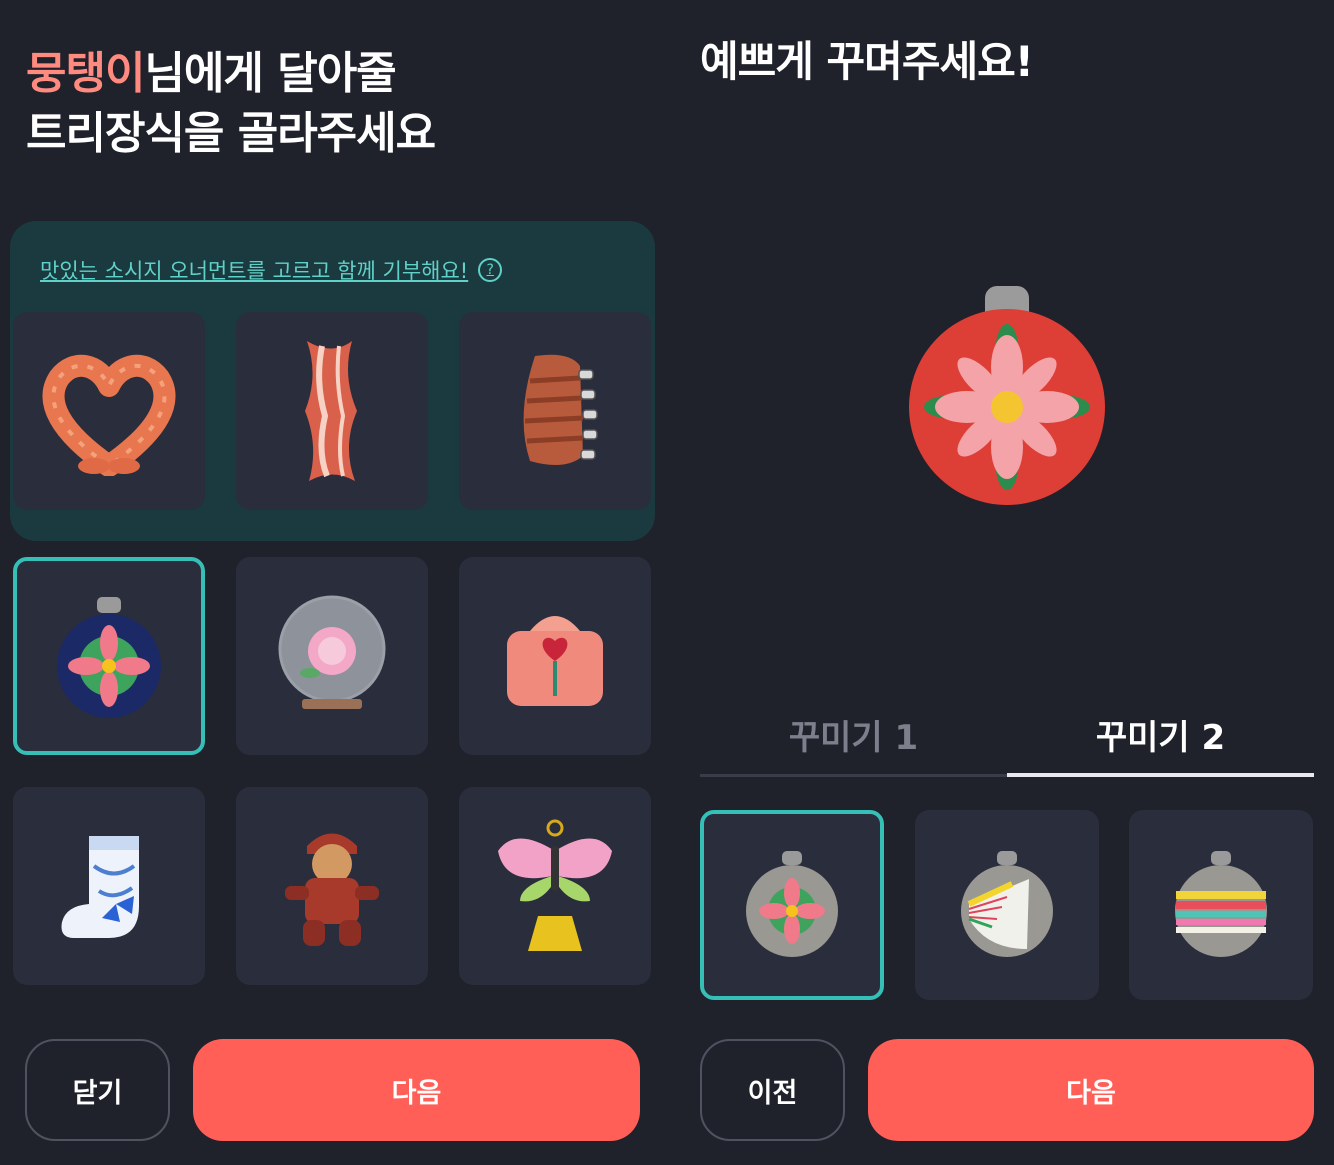  Describe the element at coordinates (332, 889) in the screenshot. I see `gingerbread-icon` at that location.